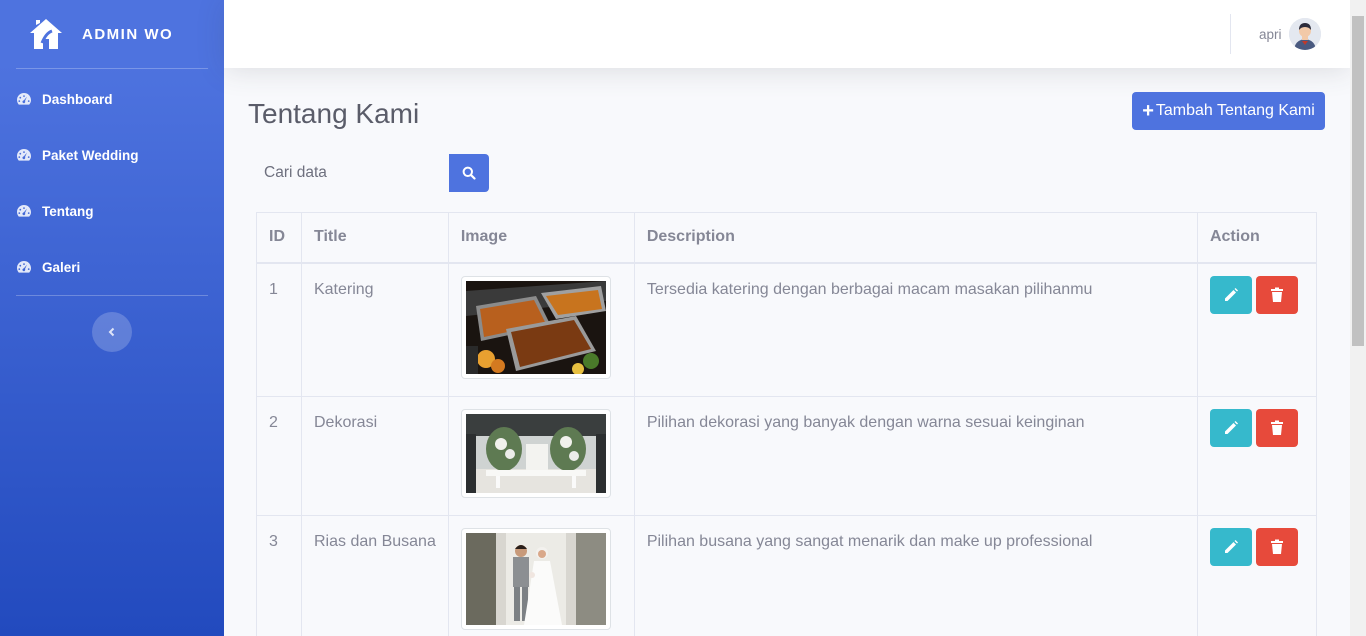 This screenshot has height=636, width=1366. What do you see at coordinates (279, 575) in the screenshot?
I see `cell-id: 3` at bounding box center [279, 575].